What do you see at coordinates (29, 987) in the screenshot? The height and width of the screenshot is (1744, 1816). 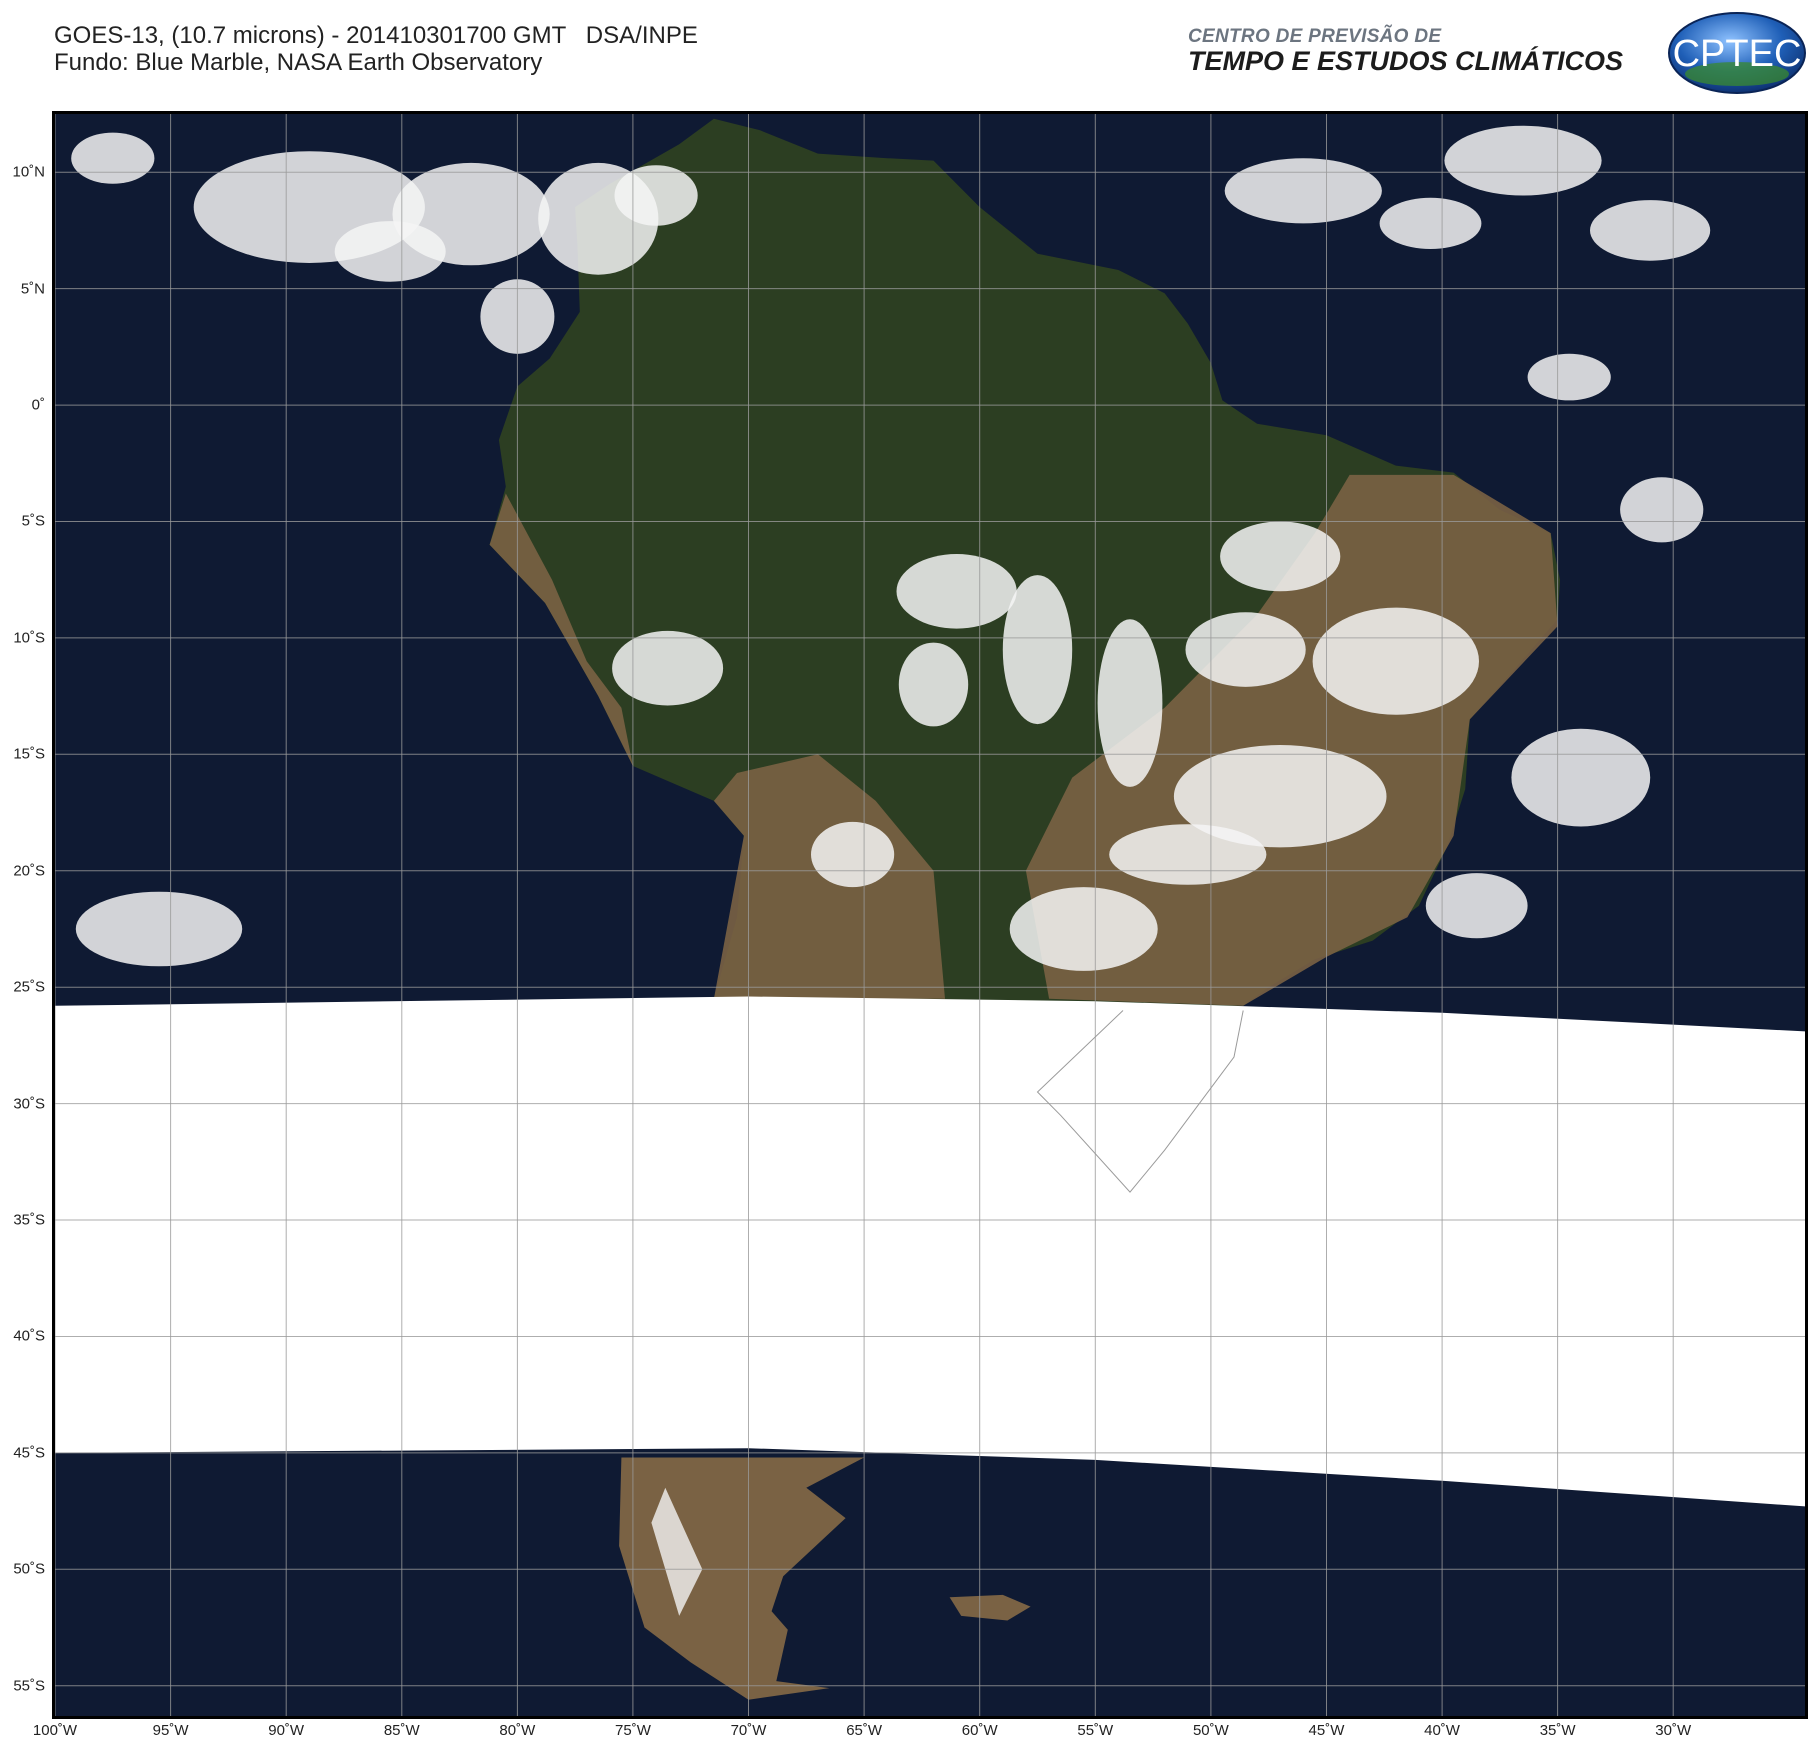 I see `latitude-label: 25˚S` at bounding box center [29, 987].